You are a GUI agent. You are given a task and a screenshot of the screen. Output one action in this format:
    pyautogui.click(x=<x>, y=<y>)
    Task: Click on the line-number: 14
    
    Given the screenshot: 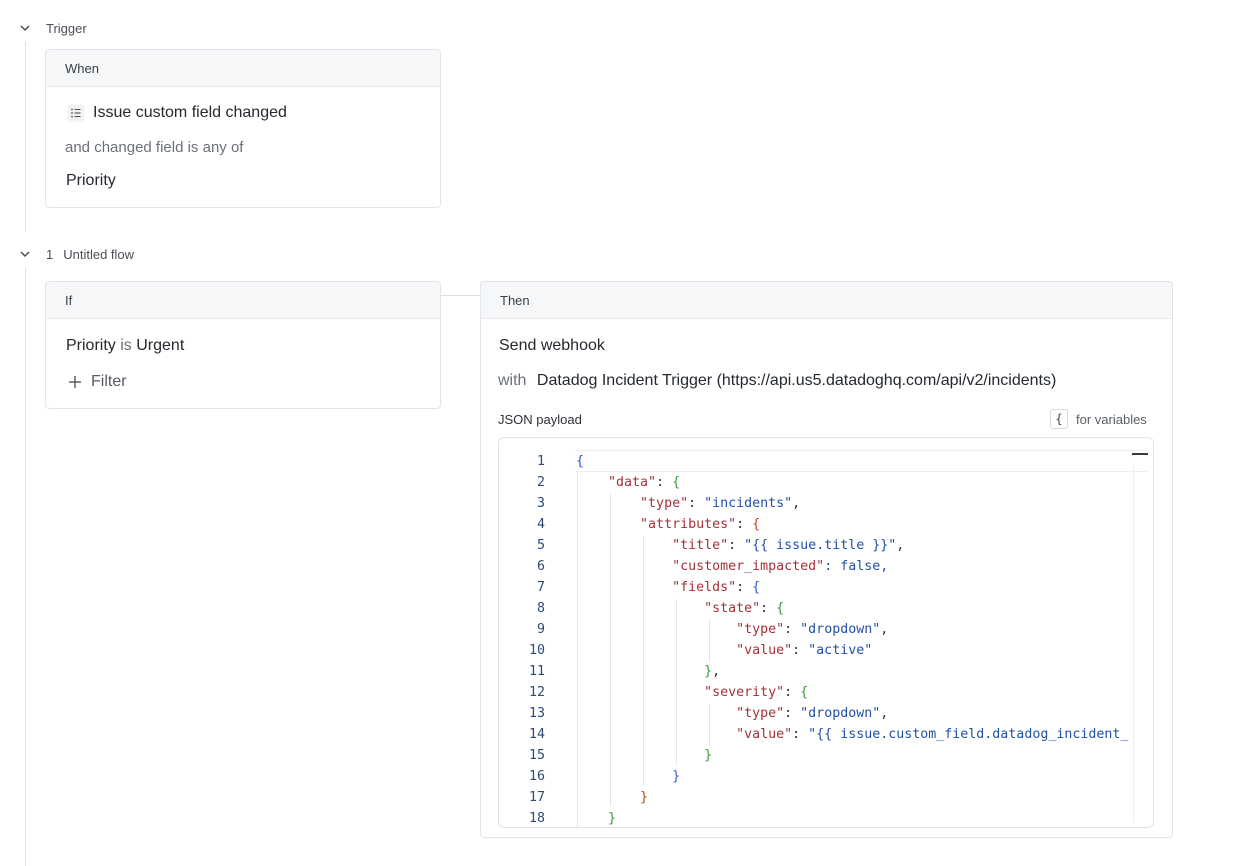 What is the action you would take?
    pyautogui.click(x=536, y=734)
    